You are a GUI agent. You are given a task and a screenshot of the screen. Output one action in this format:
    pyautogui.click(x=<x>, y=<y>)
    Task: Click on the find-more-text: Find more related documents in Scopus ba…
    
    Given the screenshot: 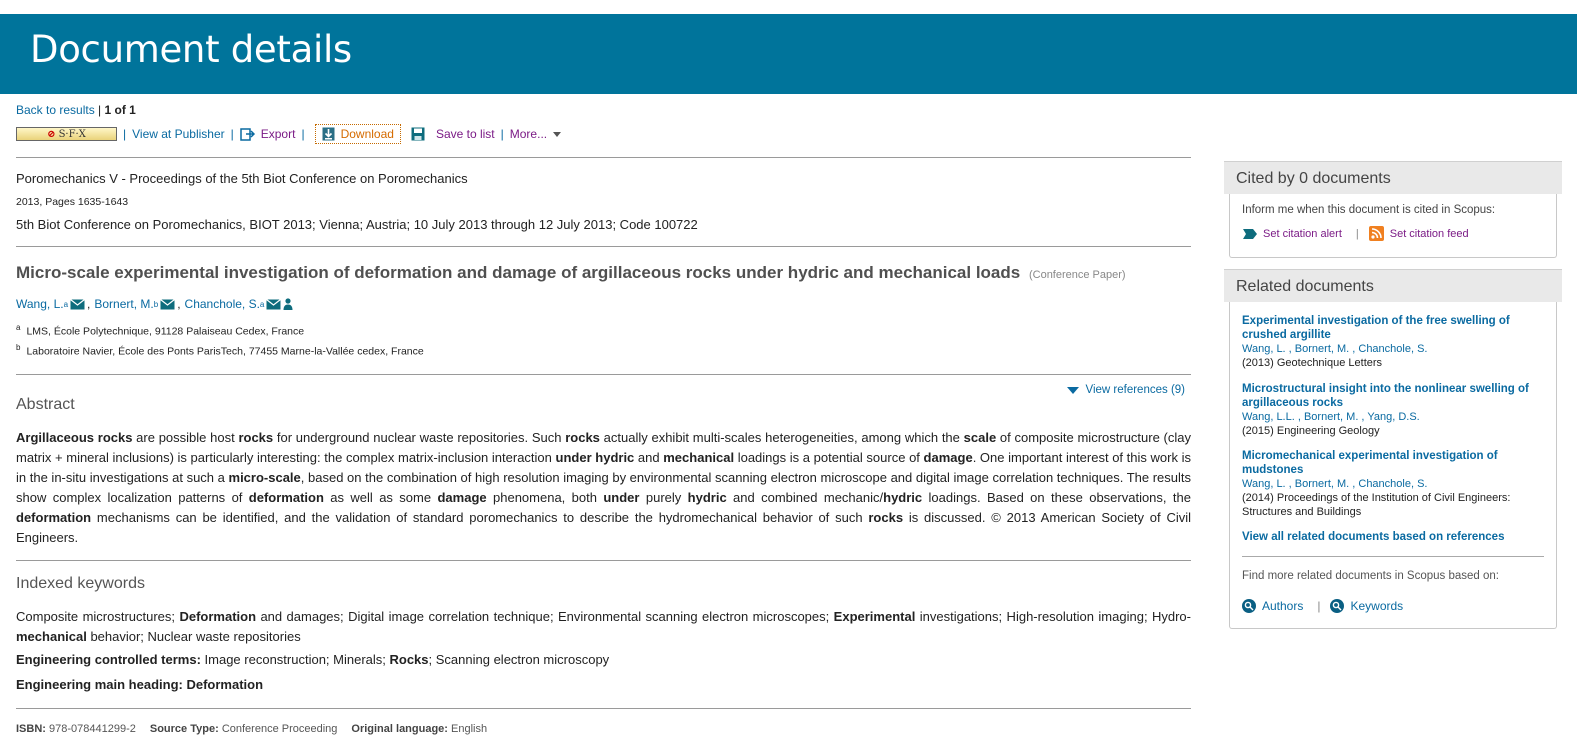 What is the action you would take?
    pyautogui.click(x=1370, y=576)
    